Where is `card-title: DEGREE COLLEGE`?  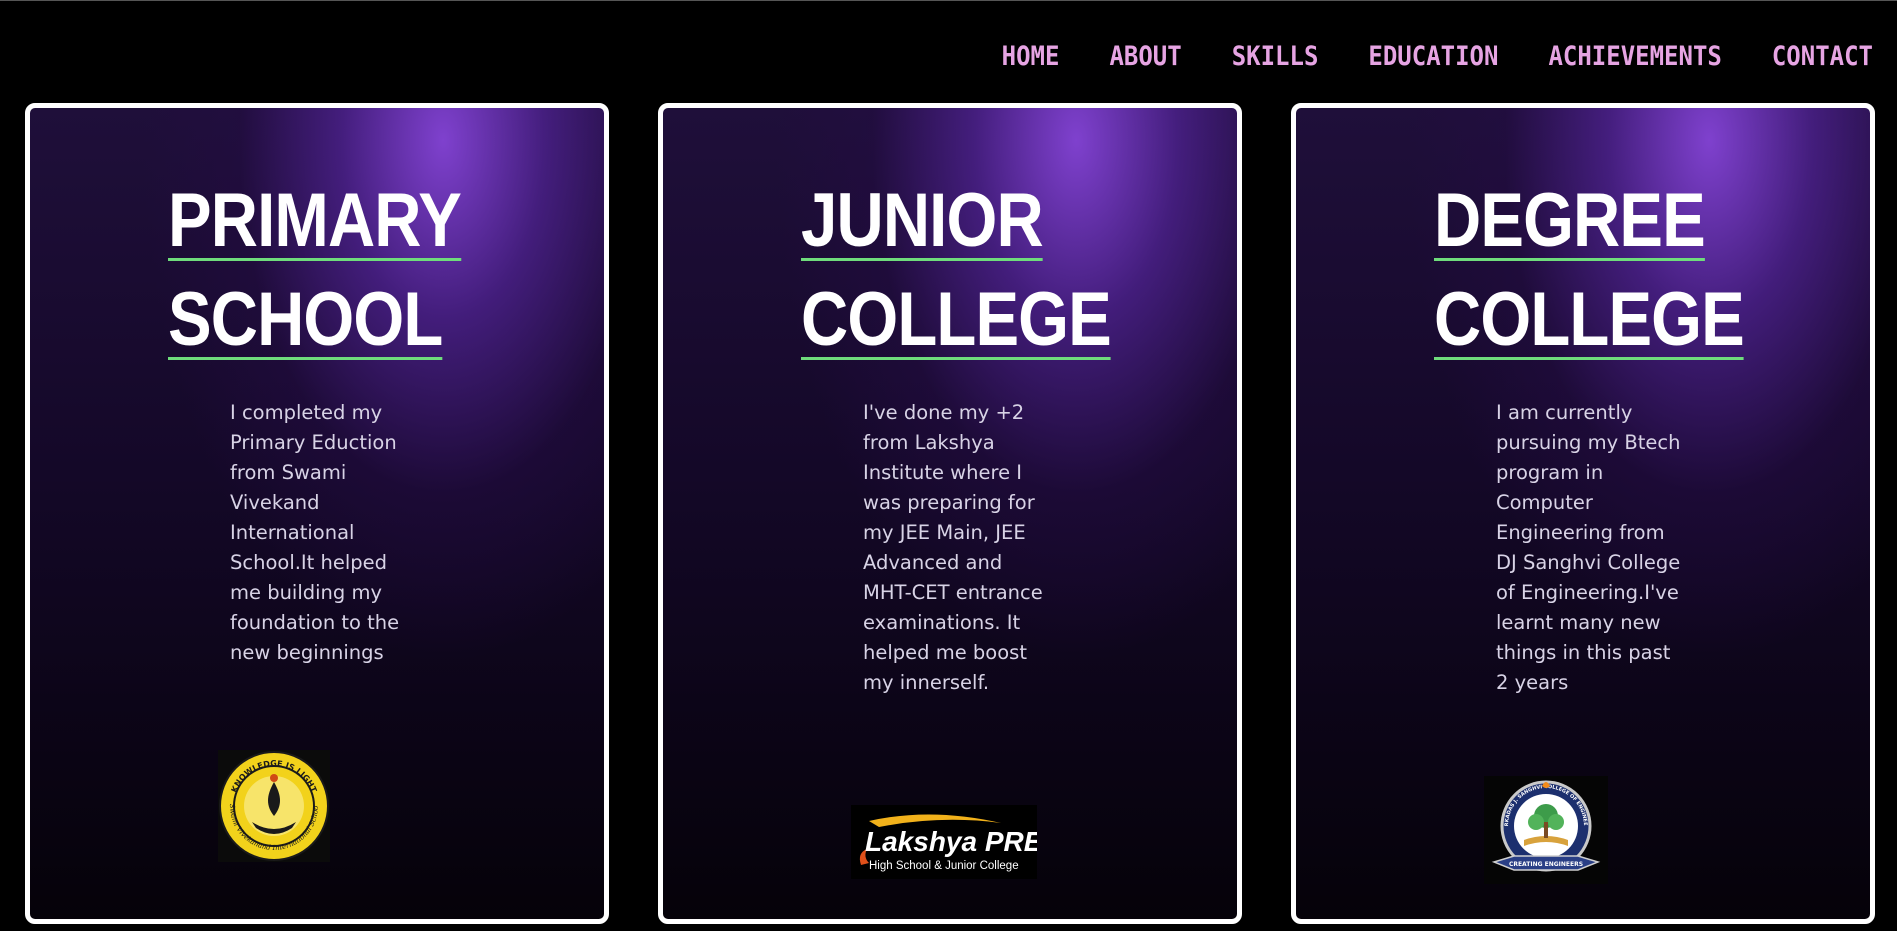 card-title: DEGREE COLLEGE is located at coordinates (1589, 275).